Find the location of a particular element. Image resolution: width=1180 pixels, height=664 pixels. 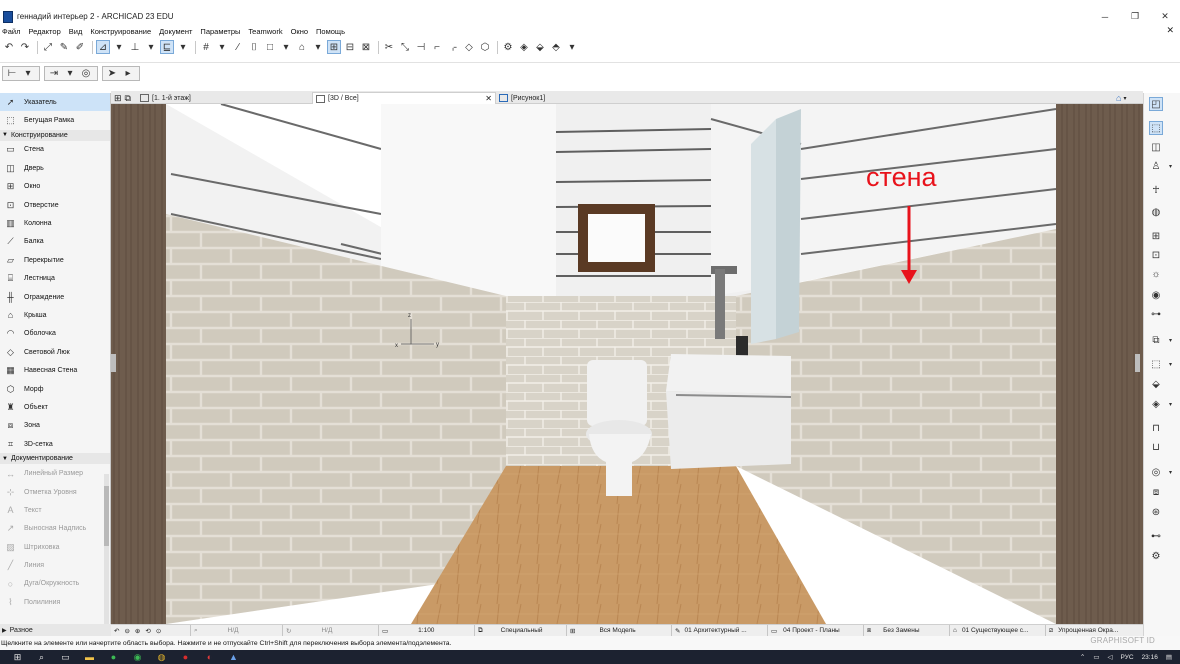

publish-icon: ⊛ is located at coordinates (1156, 512).